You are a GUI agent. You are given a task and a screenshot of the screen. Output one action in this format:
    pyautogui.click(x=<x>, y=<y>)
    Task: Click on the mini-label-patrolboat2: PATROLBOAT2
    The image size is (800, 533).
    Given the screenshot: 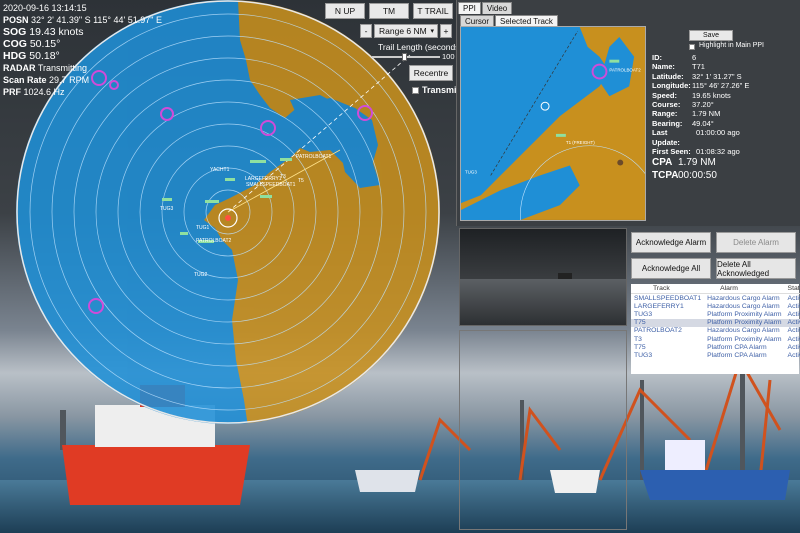 What is the action you would take?
    pyautogui.click(x=625, y=70)
    